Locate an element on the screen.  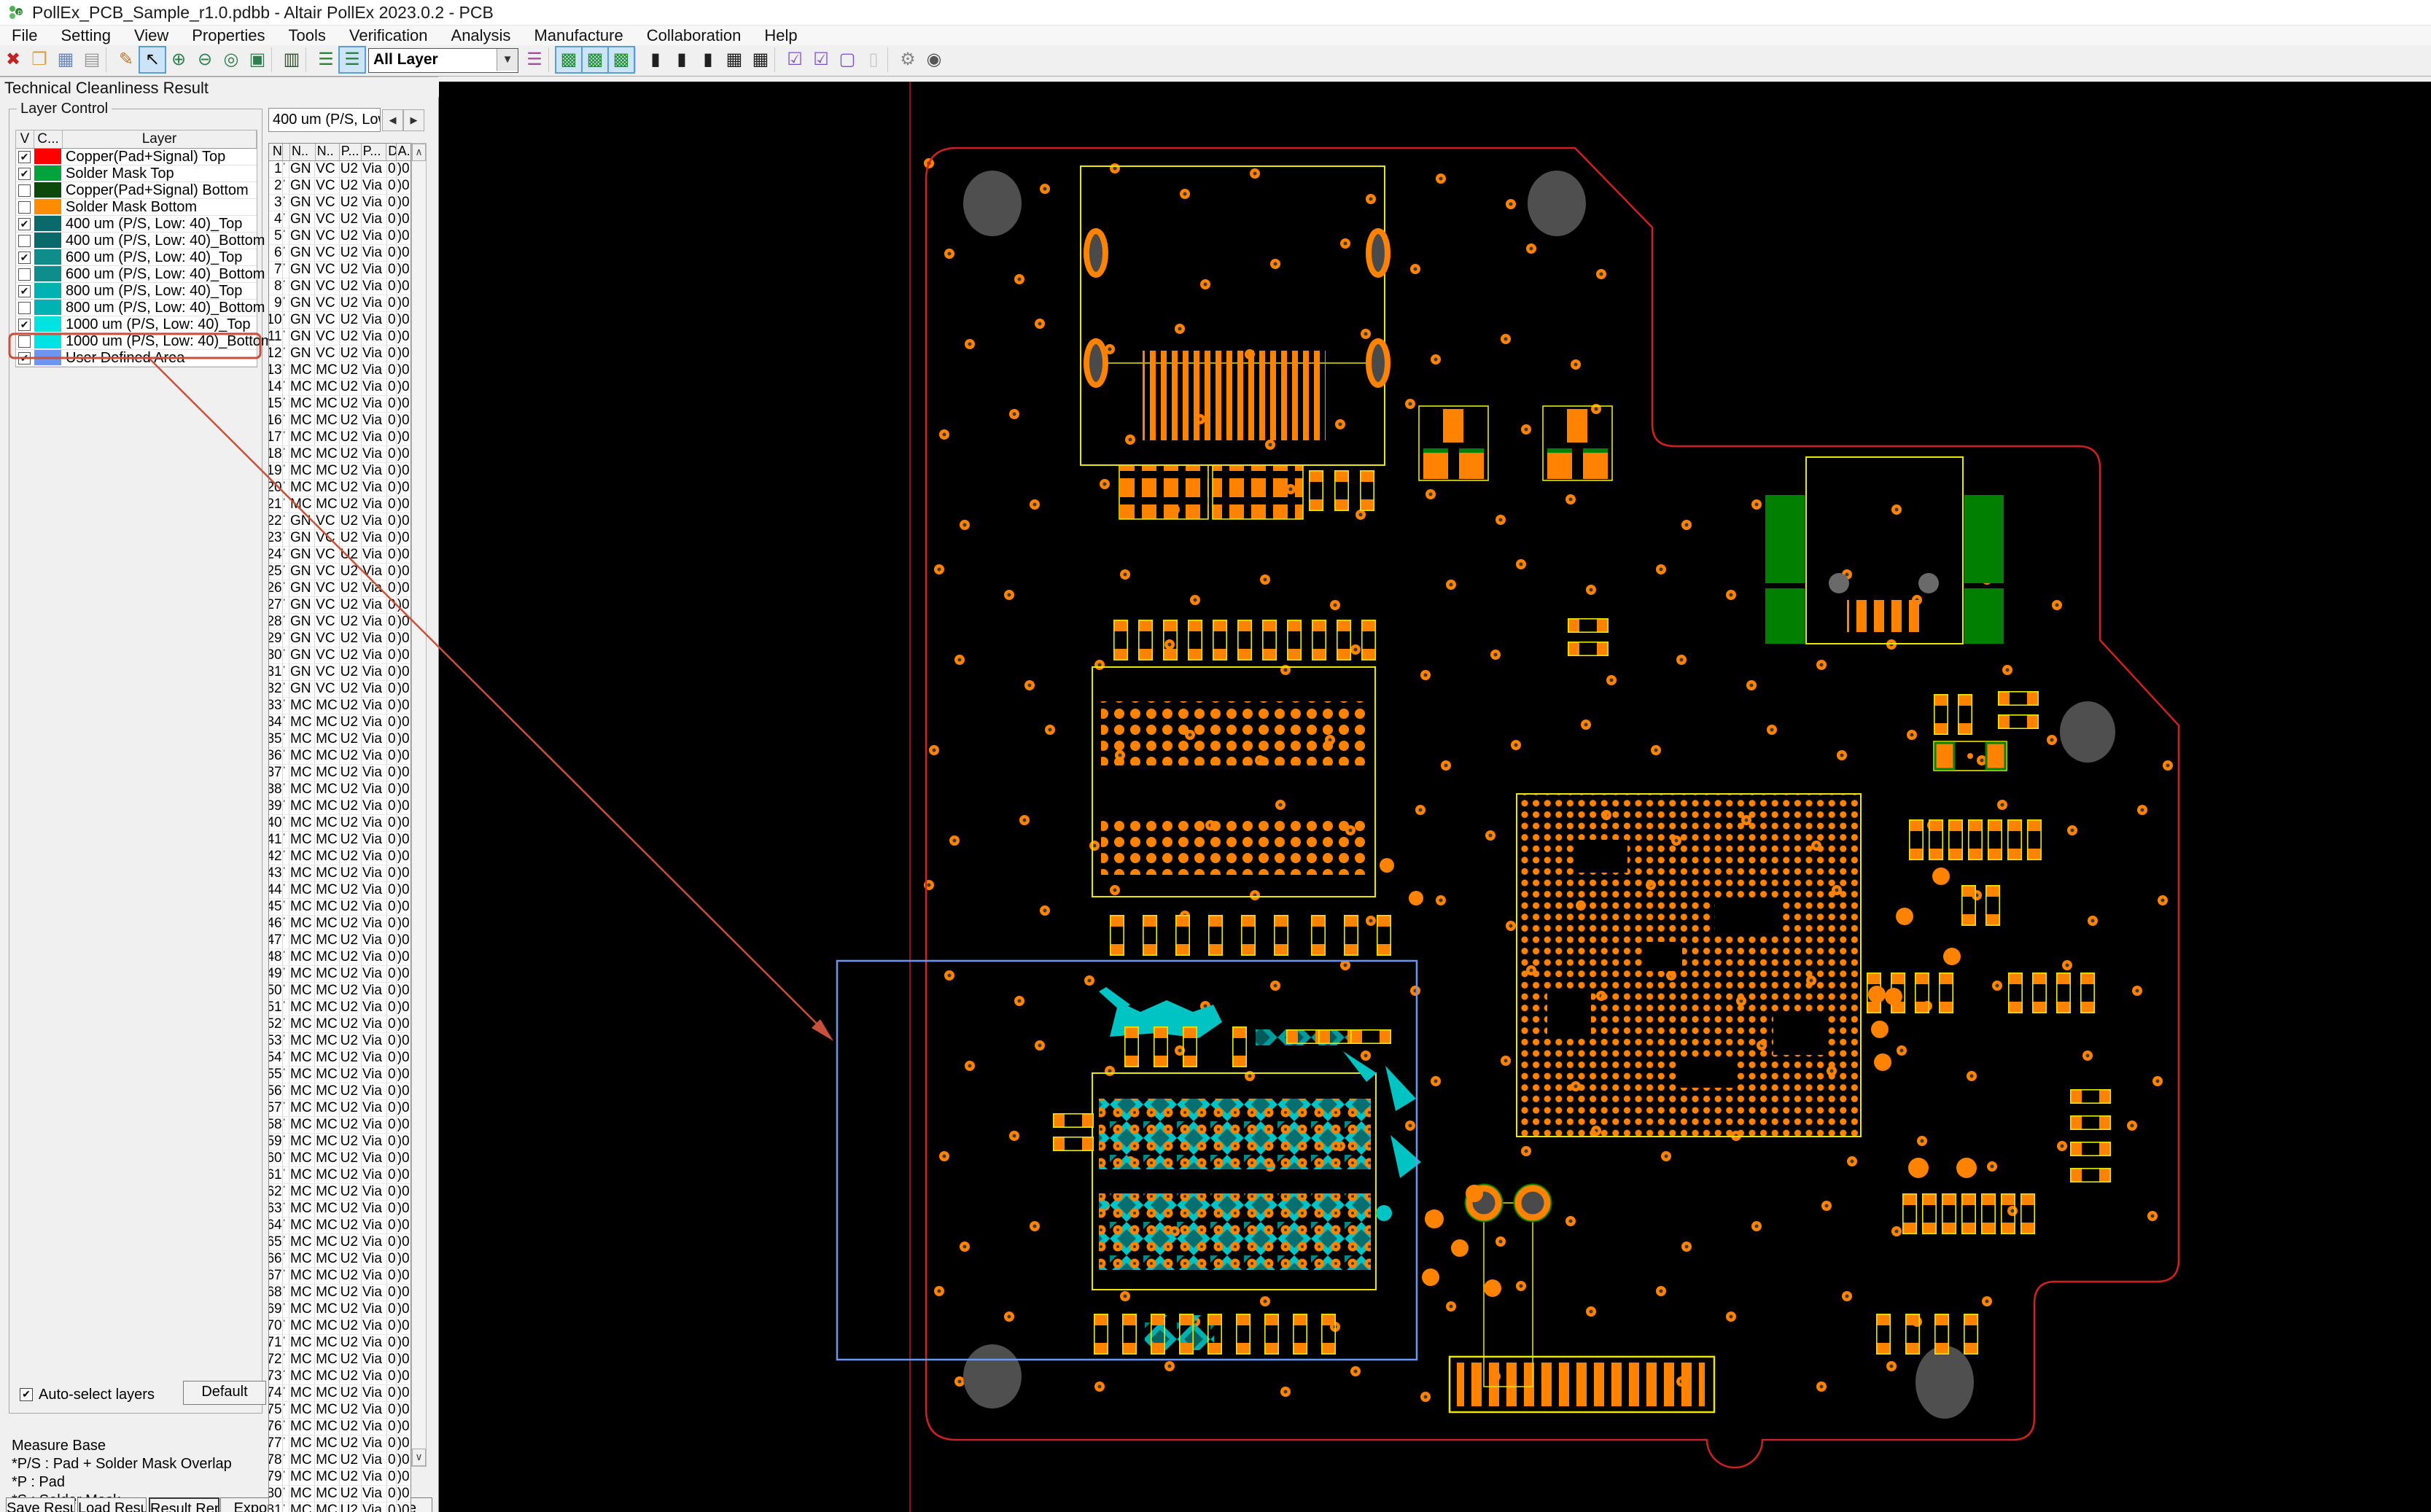
result-row: 48'MCMCU2Via0)0 is located at coordinates (340, 957).